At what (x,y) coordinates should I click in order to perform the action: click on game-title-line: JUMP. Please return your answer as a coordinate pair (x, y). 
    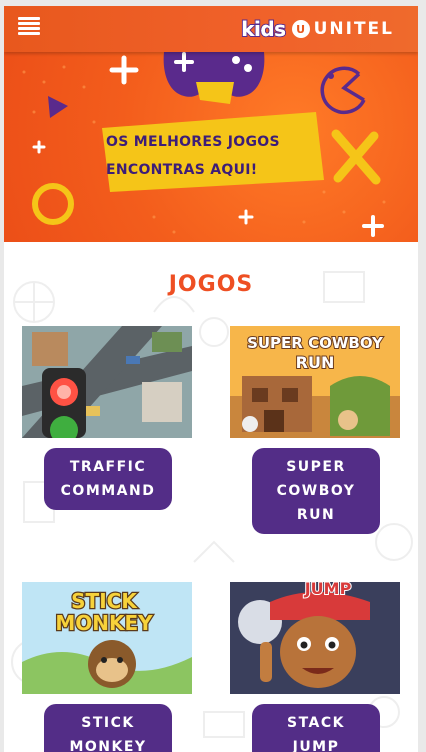
    Looking at the image, I should click on (316, 745).